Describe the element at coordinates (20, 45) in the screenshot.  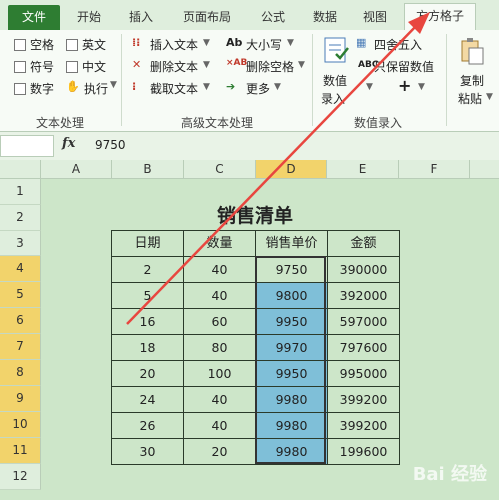
I see `space-checkbox` at that location.